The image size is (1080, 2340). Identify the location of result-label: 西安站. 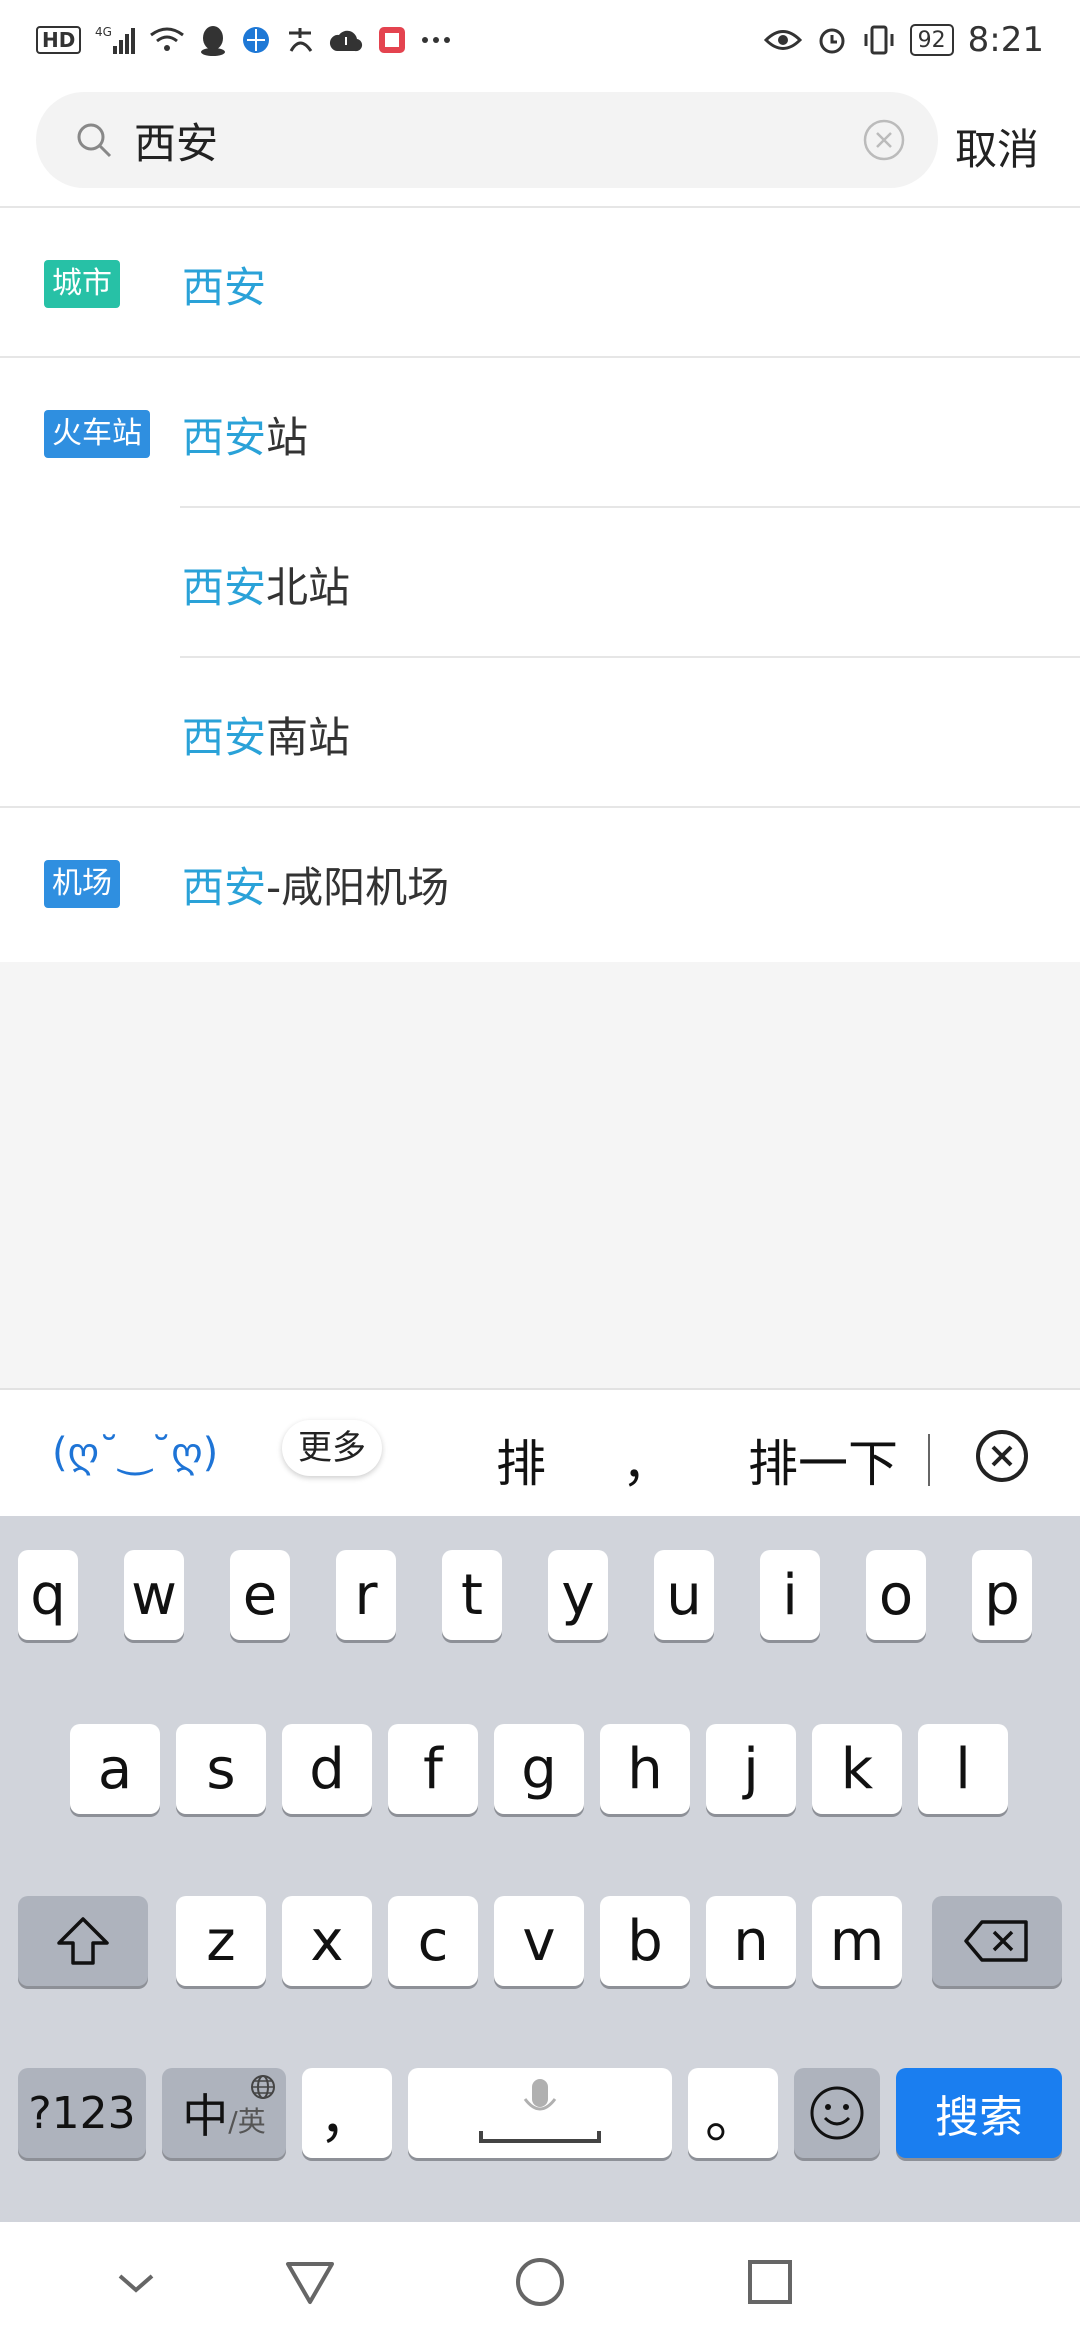
(245, 437).